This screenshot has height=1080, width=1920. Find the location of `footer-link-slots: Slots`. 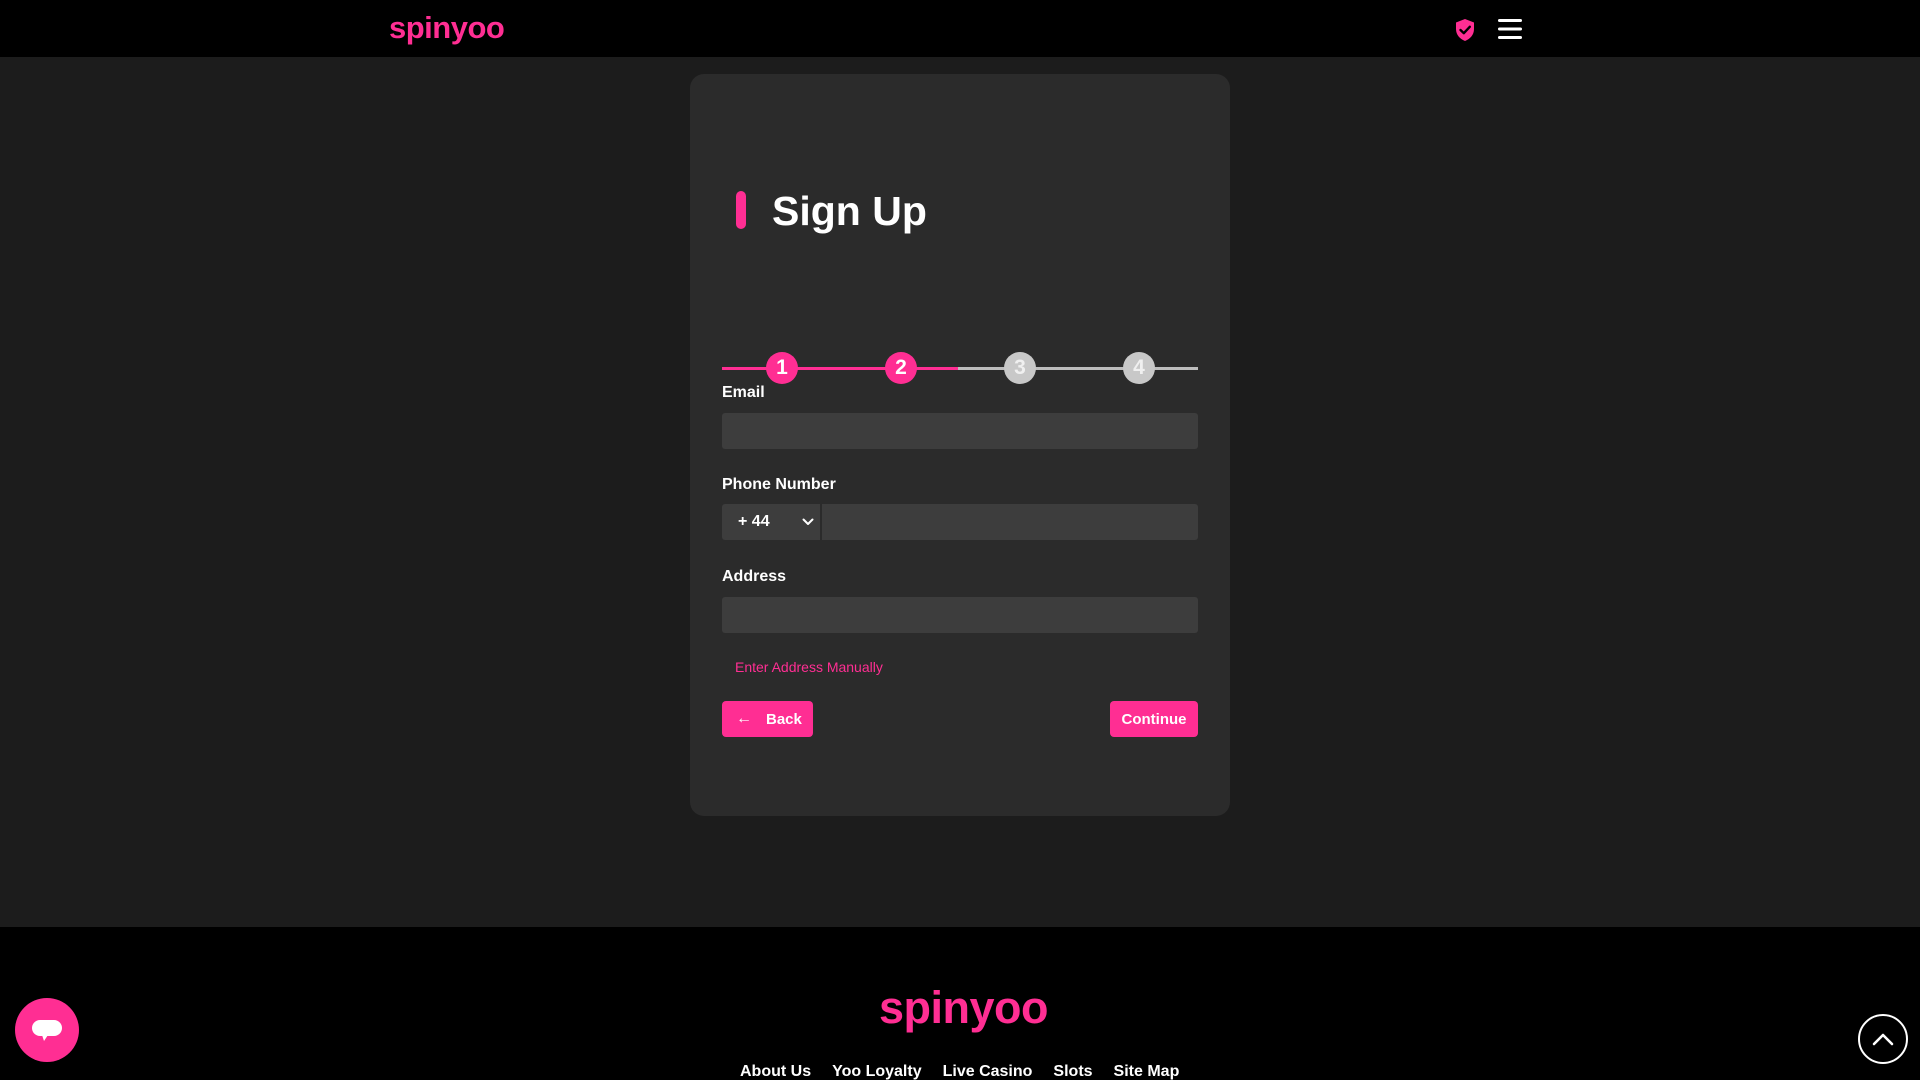

footer-link-slots: Slots is located at coordinates (1072, 1071).